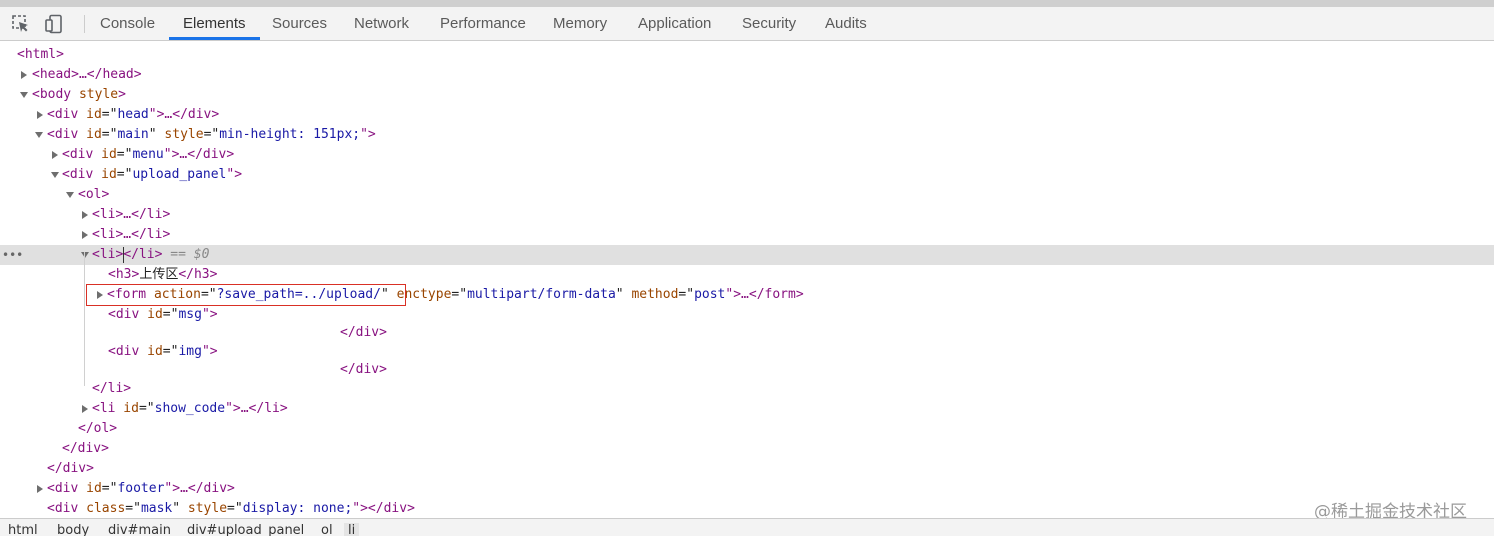 This screenshot has height=536, width=1494. Describe the element at coordinates (483, 23) in the screenshot. I see `tab-performance: Performance` at that location.